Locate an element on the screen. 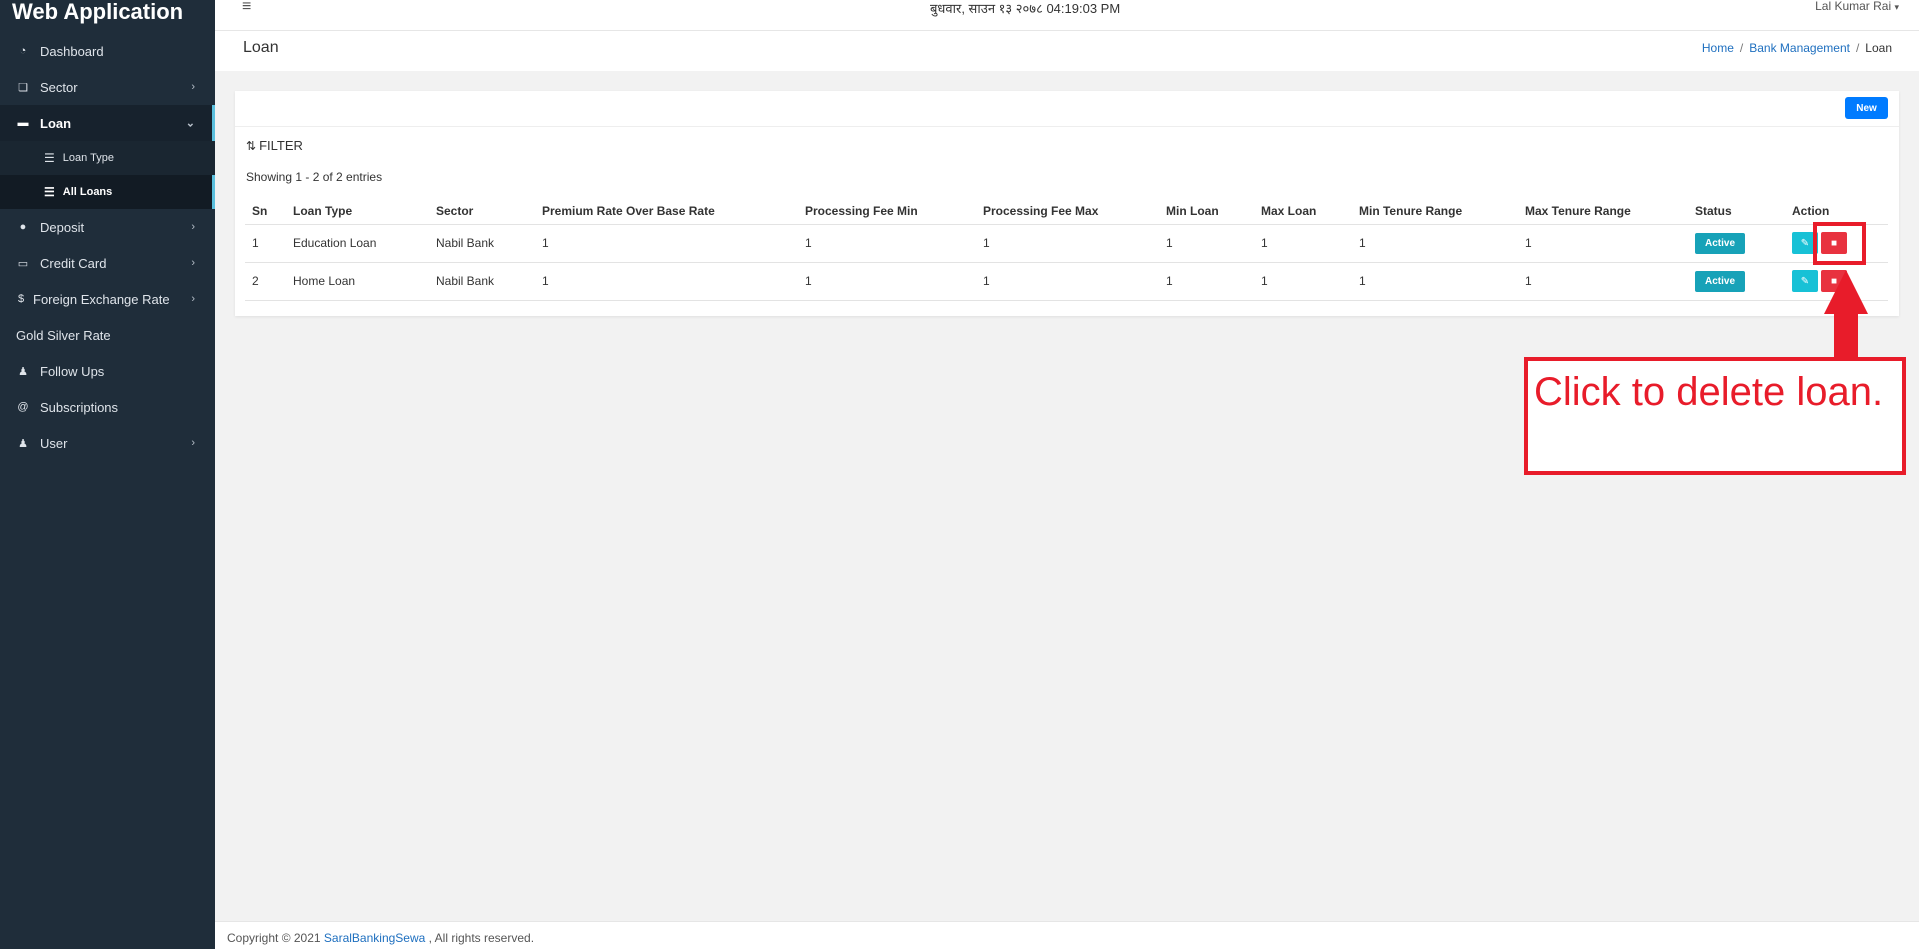 The width and height of the screenshot is (1919, 949). rights-text: , All rights reserved. is located at coordinates (481, 938).